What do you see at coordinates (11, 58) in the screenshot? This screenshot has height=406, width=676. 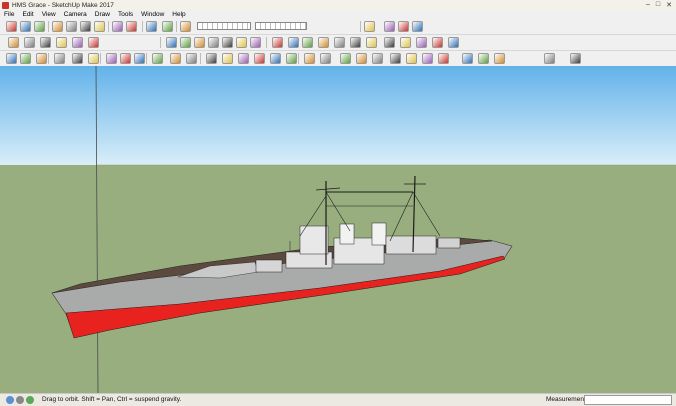 I see `arrow-icon` at bounding box center [11, 58].